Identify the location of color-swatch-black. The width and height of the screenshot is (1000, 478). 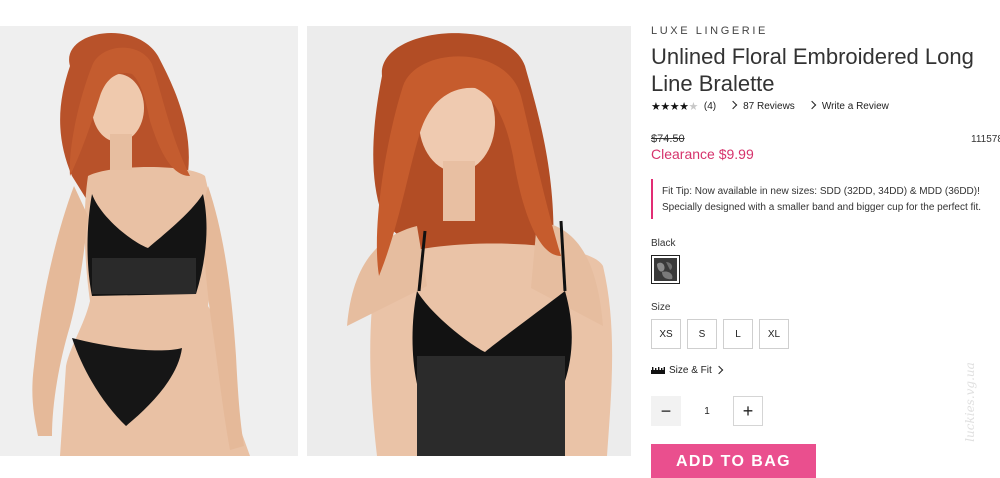
(665, 269).